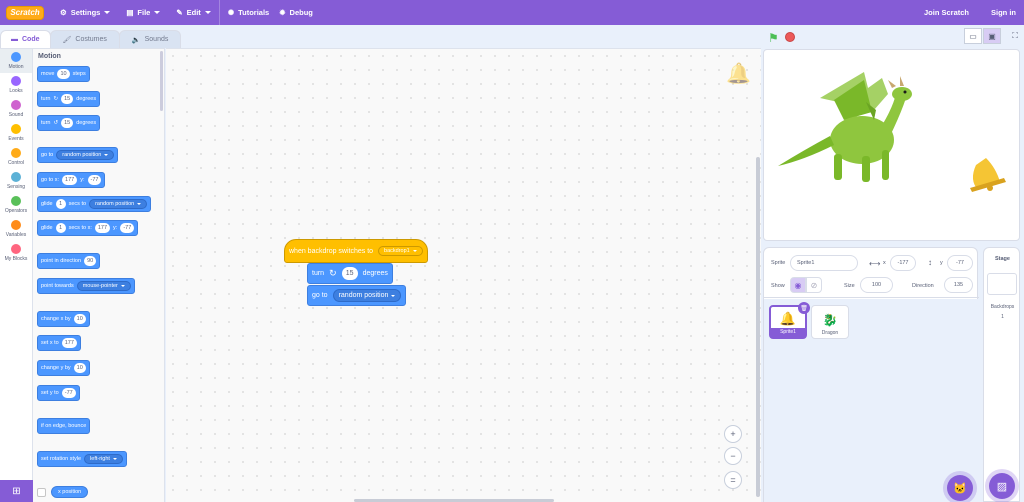 The height and width of the screenshot is (502, 1024). Describe the element at coordinates (903, 263) in the screenshot. I see `x-field: -177` at that location.